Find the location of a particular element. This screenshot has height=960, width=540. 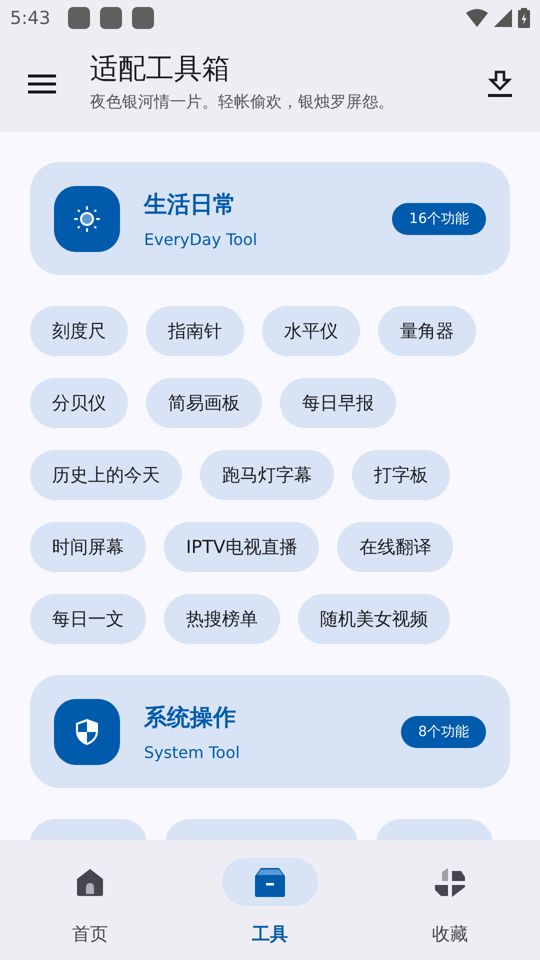

category-subtitle: EveryDay Tool is located at coordinates (201, 239).